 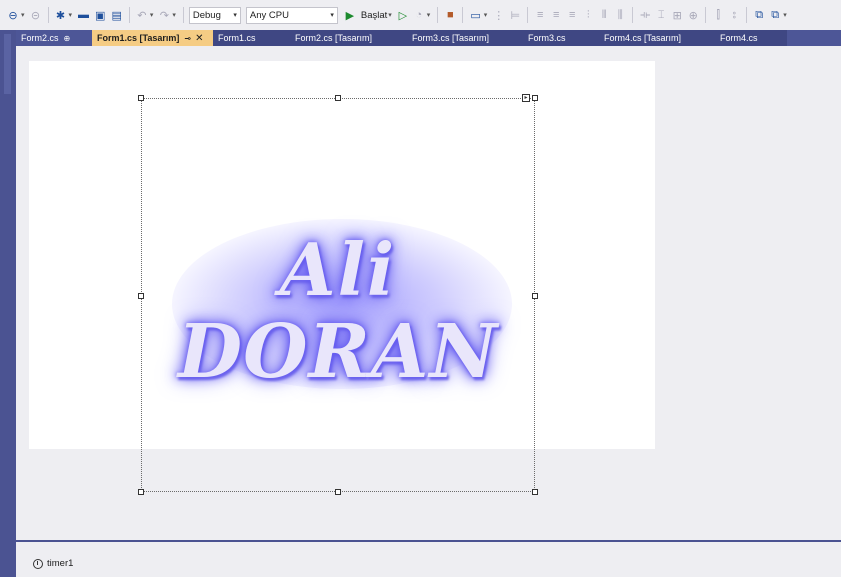 What do you see at coordinates (645, 15) in the screenshot?
I see `make-same-height-icon: ⟛` at bounding box center [645, 15].